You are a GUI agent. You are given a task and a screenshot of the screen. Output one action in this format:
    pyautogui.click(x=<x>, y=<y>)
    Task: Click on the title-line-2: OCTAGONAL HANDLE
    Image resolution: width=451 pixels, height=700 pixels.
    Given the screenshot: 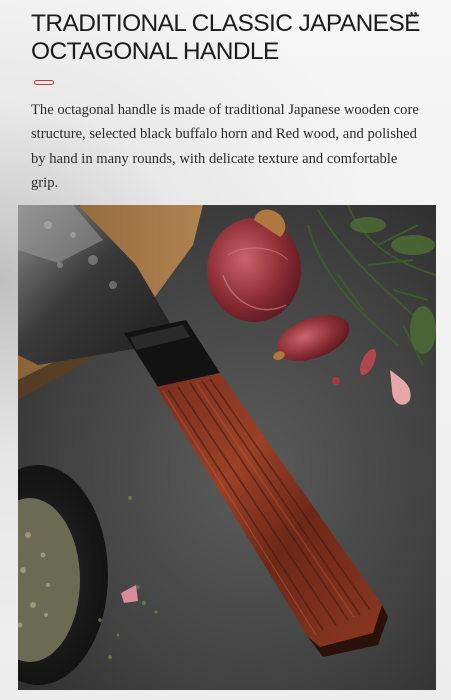 What is the action you would take?
    pyautogui.click(x=155, y=51)
    